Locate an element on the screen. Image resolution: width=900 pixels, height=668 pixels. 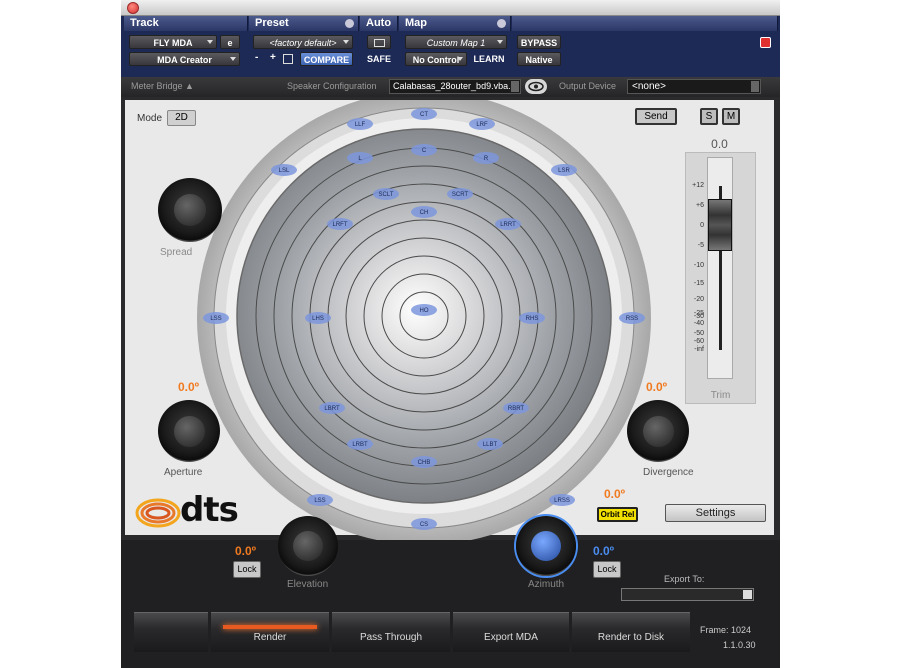
speaker-marker-lbrt: LBRT is located at coordinates (332, 408).